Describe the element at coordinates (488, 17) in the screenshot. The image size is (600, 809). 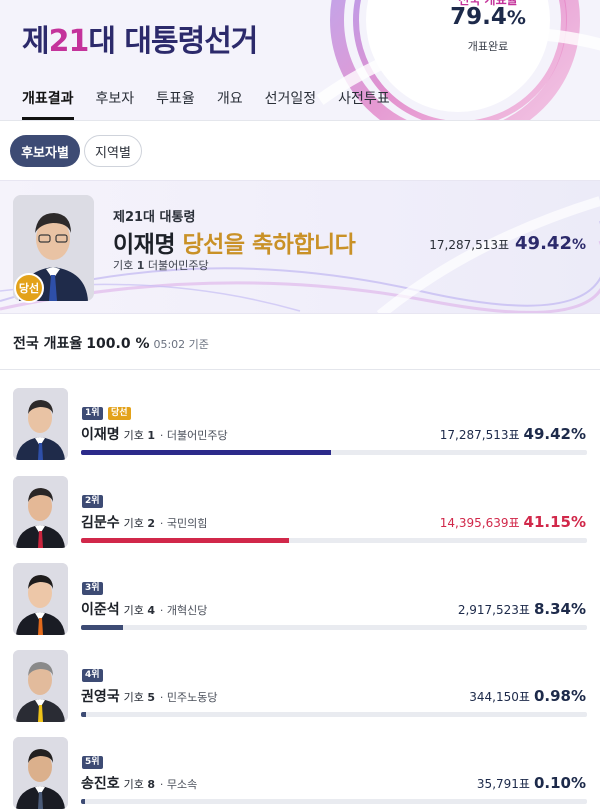
I see `counting-rate: 79.4%` at that location.